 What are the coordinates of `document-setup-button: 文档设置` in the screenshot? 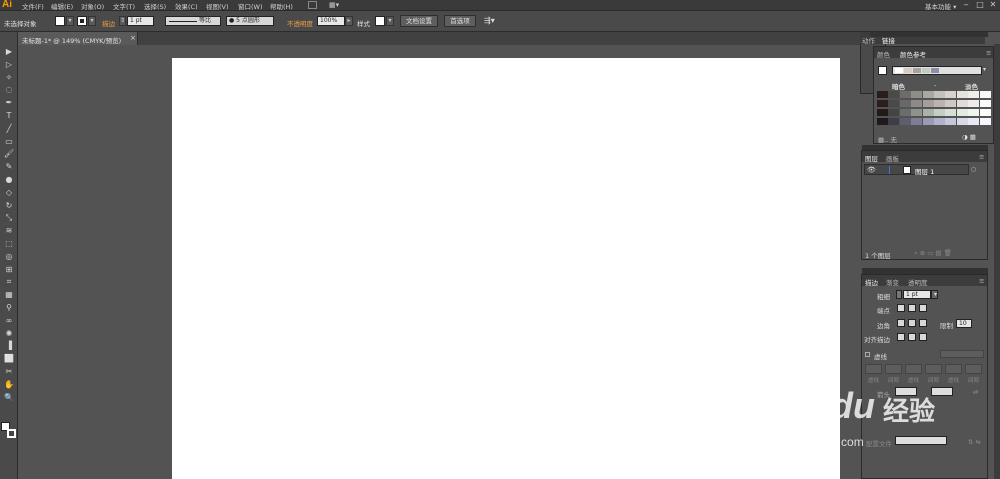 It's located at (419, 21).